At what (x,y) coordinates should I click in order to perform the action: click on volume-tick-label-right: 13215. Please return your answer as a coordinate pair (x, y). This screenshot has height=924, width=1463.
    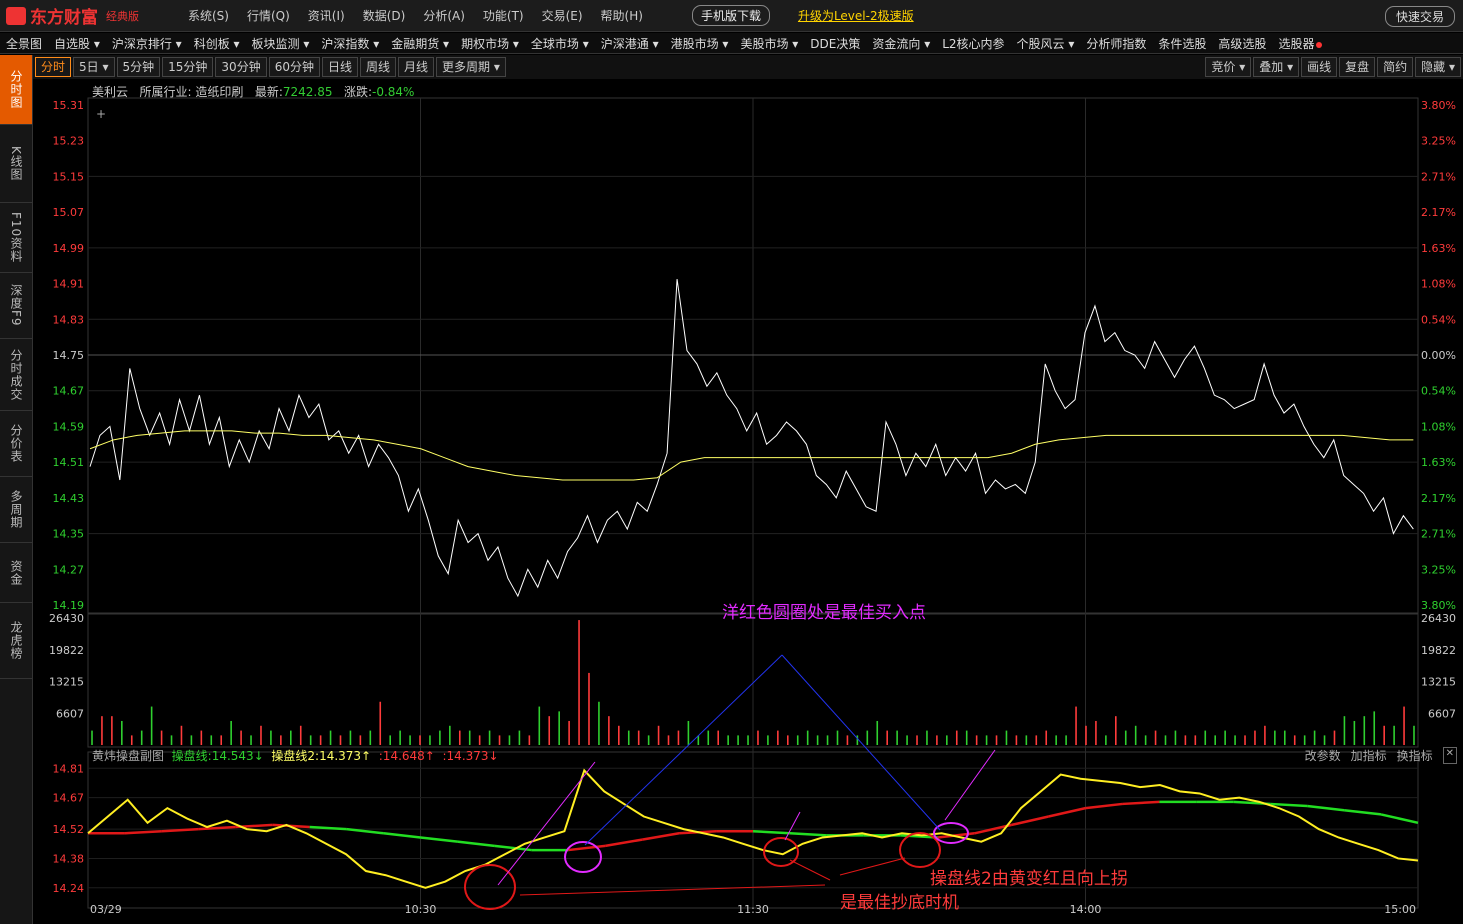
    Looking at the image, I should click on (1438, 682).